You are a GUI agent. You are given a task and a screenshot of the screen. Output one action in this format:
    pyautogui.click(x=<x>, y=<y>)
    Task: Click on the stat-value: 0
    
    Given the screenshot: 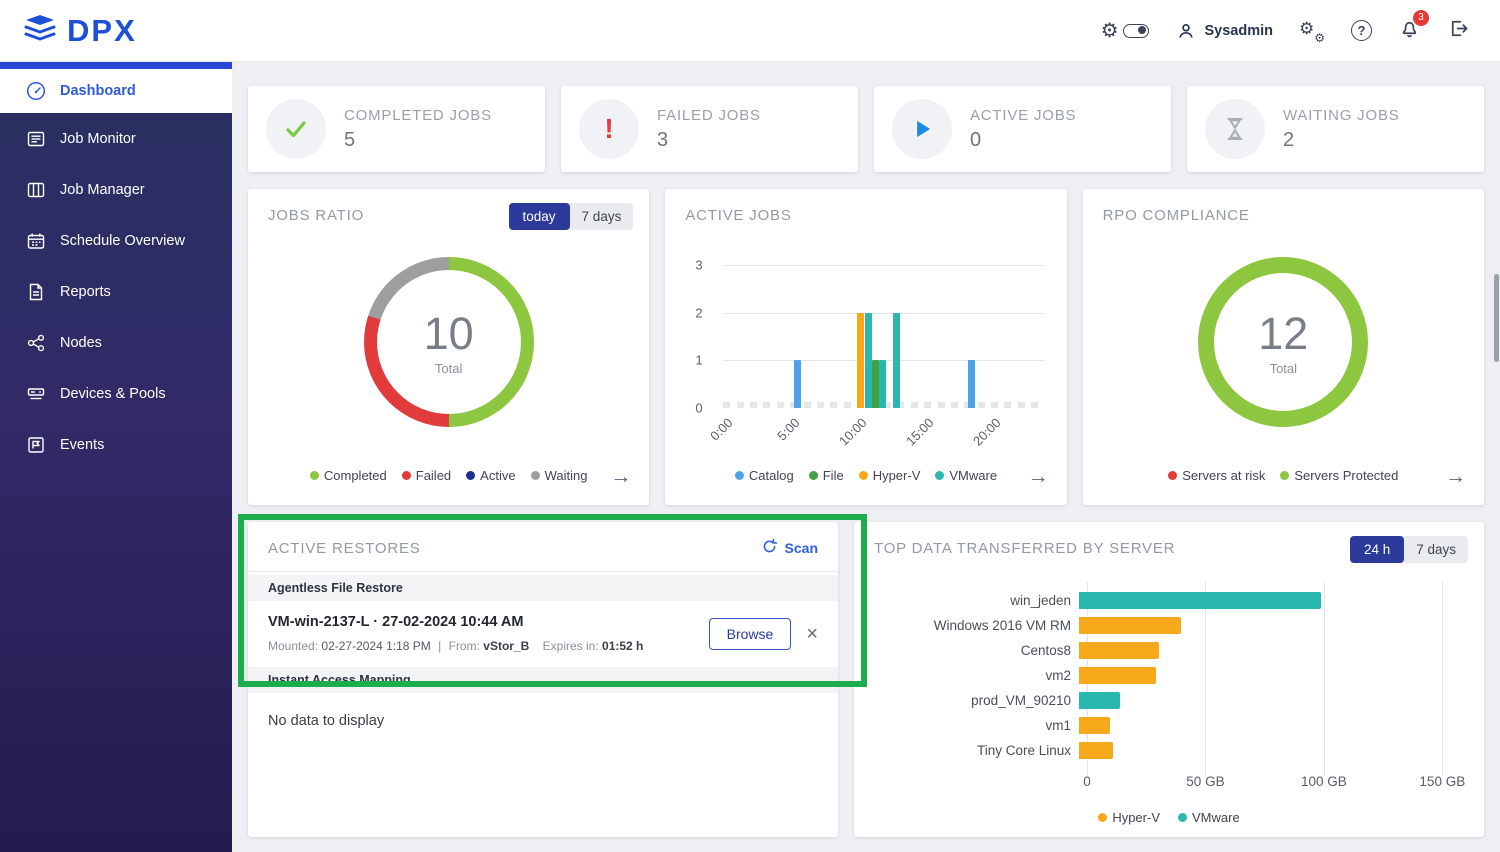 What is the action you would take?
    pyautogui.click(x=976, y=139)
    